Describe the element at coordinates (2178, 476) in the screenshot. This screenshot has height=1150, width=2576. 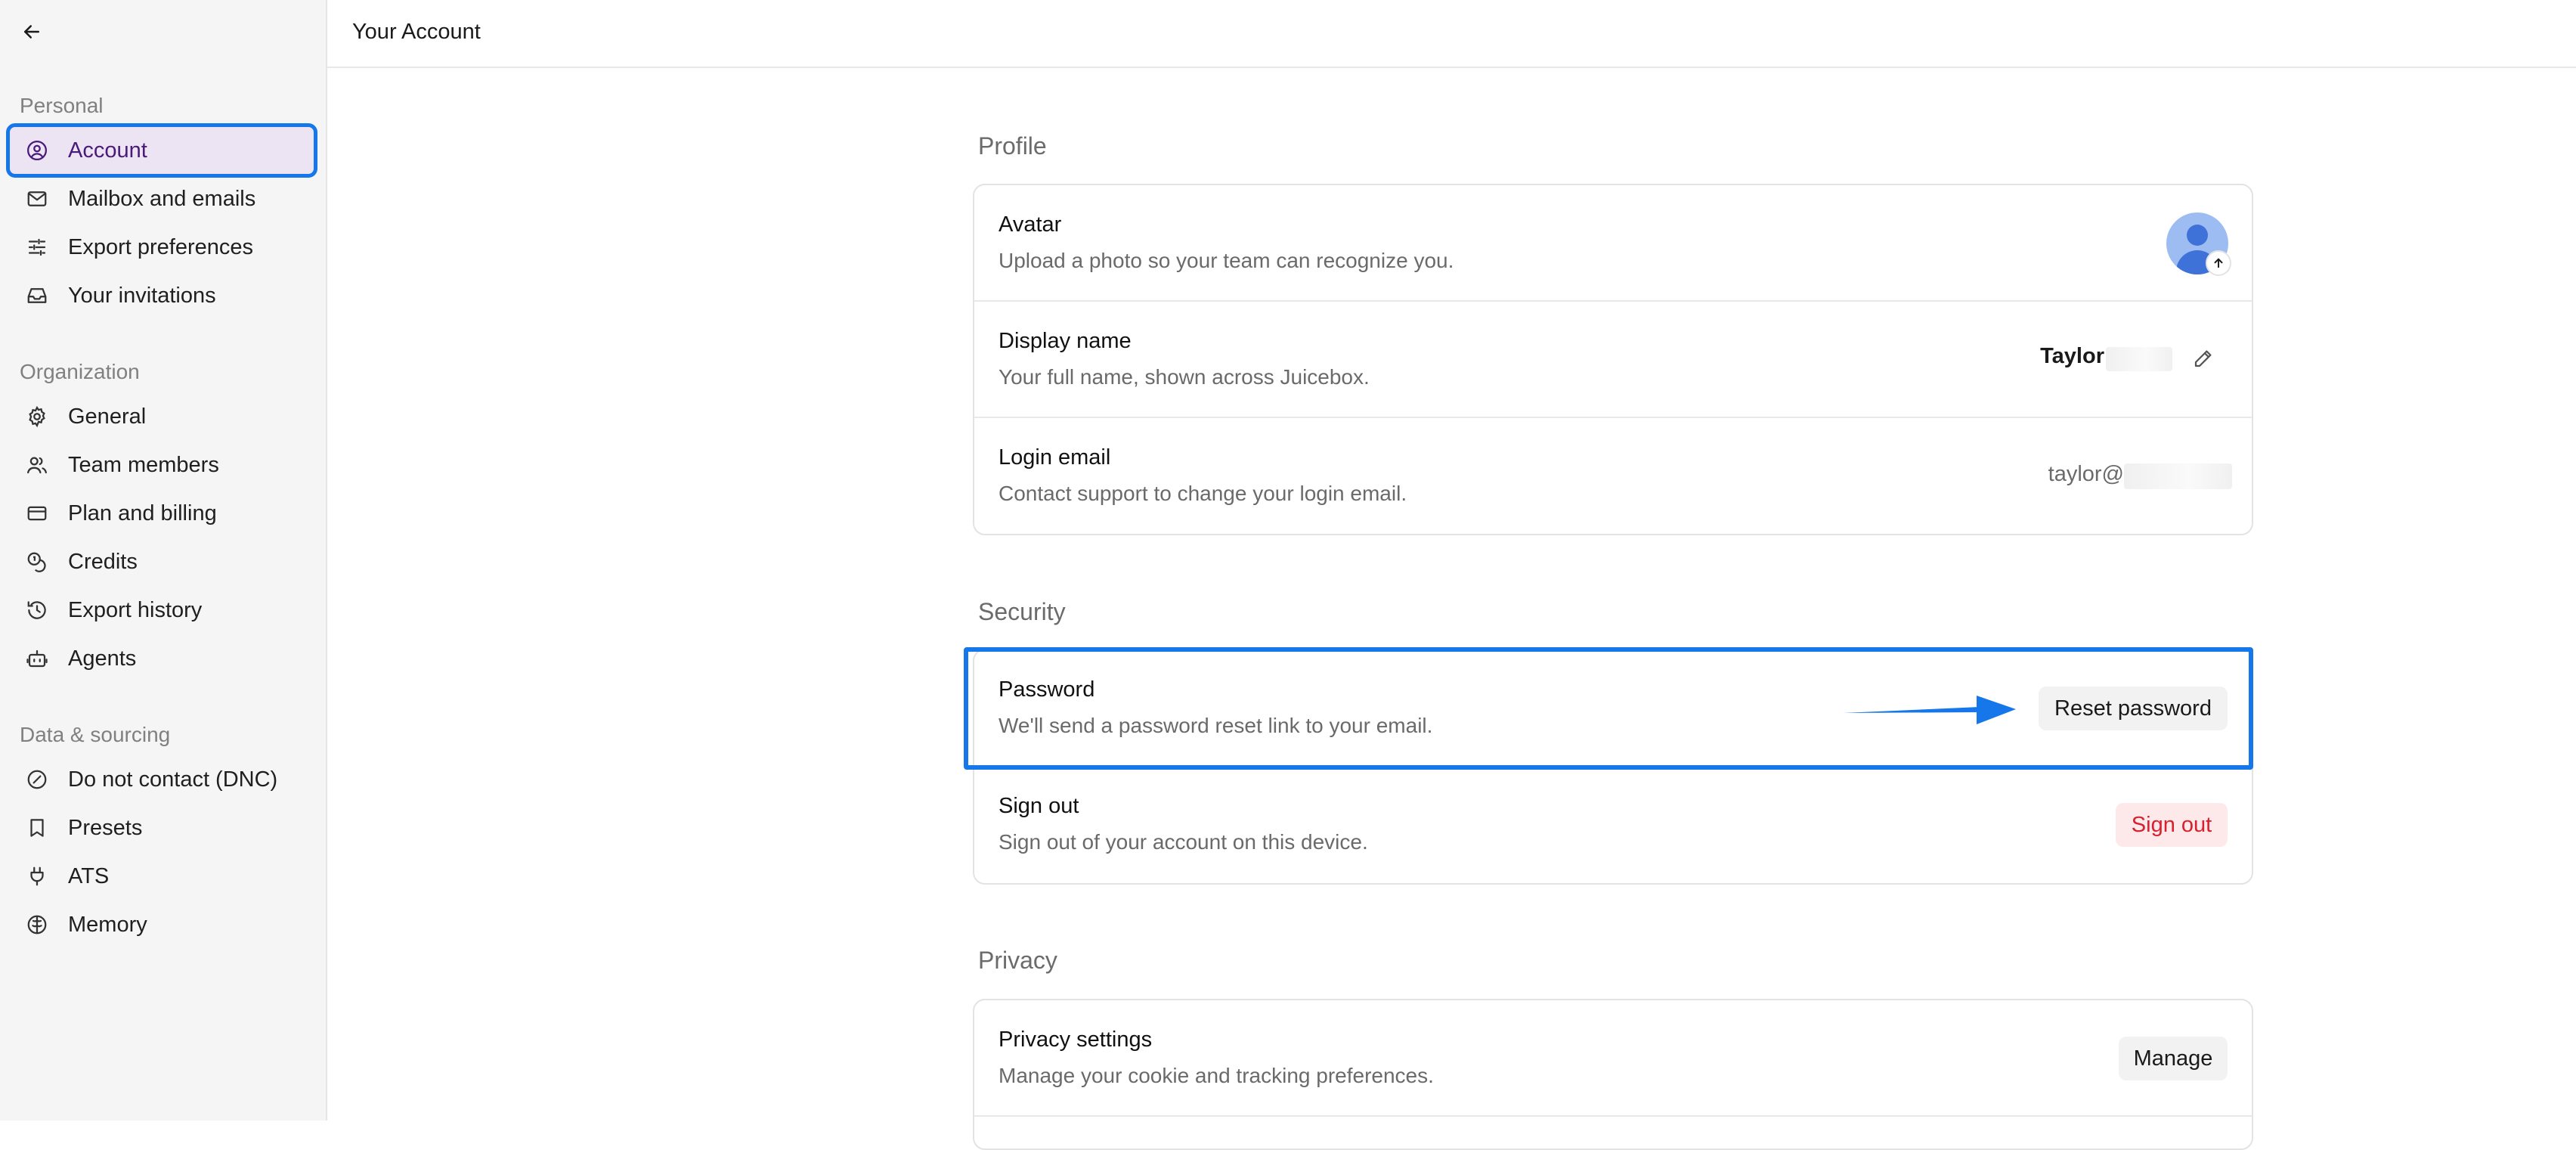
I see `redacted-email-domain` at that location.